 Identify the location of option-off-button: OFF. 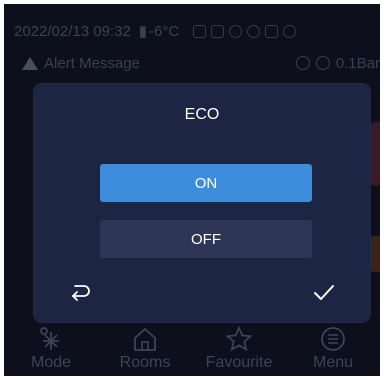
(206, 239).